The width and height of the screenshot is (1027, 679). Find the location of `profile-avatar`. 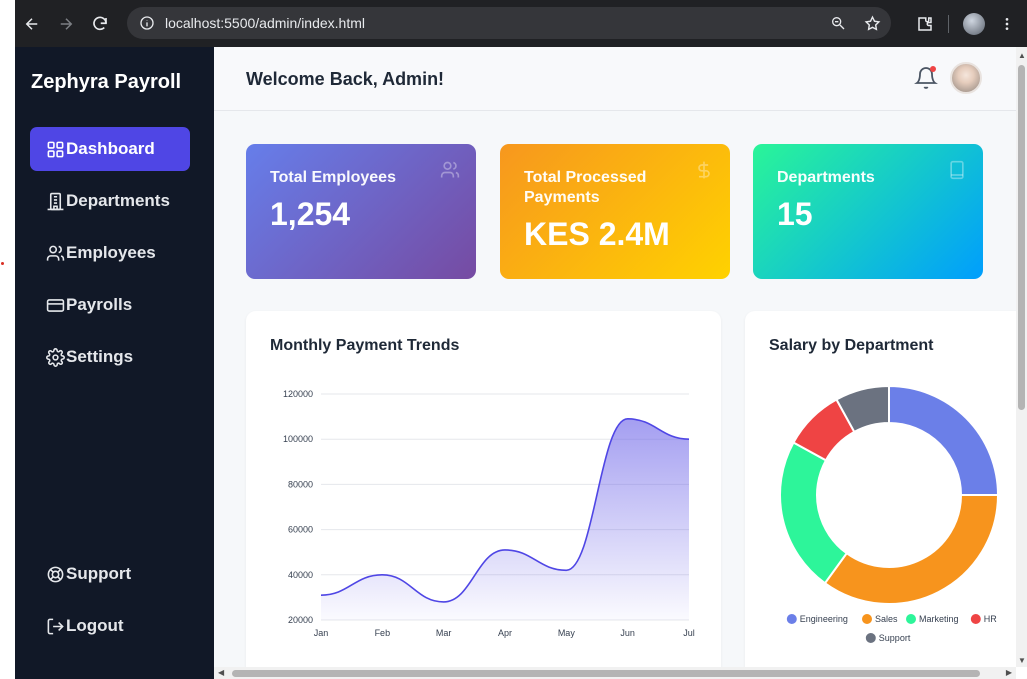

profile-avatar is located at coordinates (974, 23).